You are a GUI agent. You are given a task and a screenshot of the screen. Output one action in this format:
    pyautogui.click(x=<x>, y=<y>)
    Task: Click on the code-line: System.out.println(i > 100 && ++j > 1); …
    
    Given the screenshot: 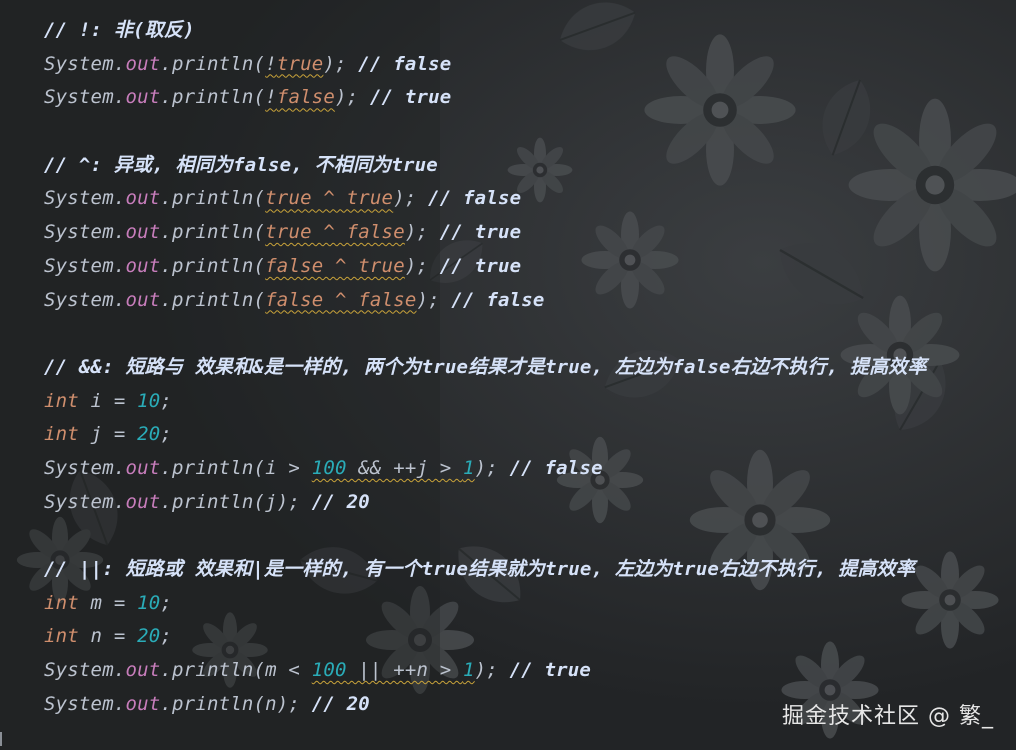 What is the action you would take?
    pyautogui.click(x=485, y=469)
    